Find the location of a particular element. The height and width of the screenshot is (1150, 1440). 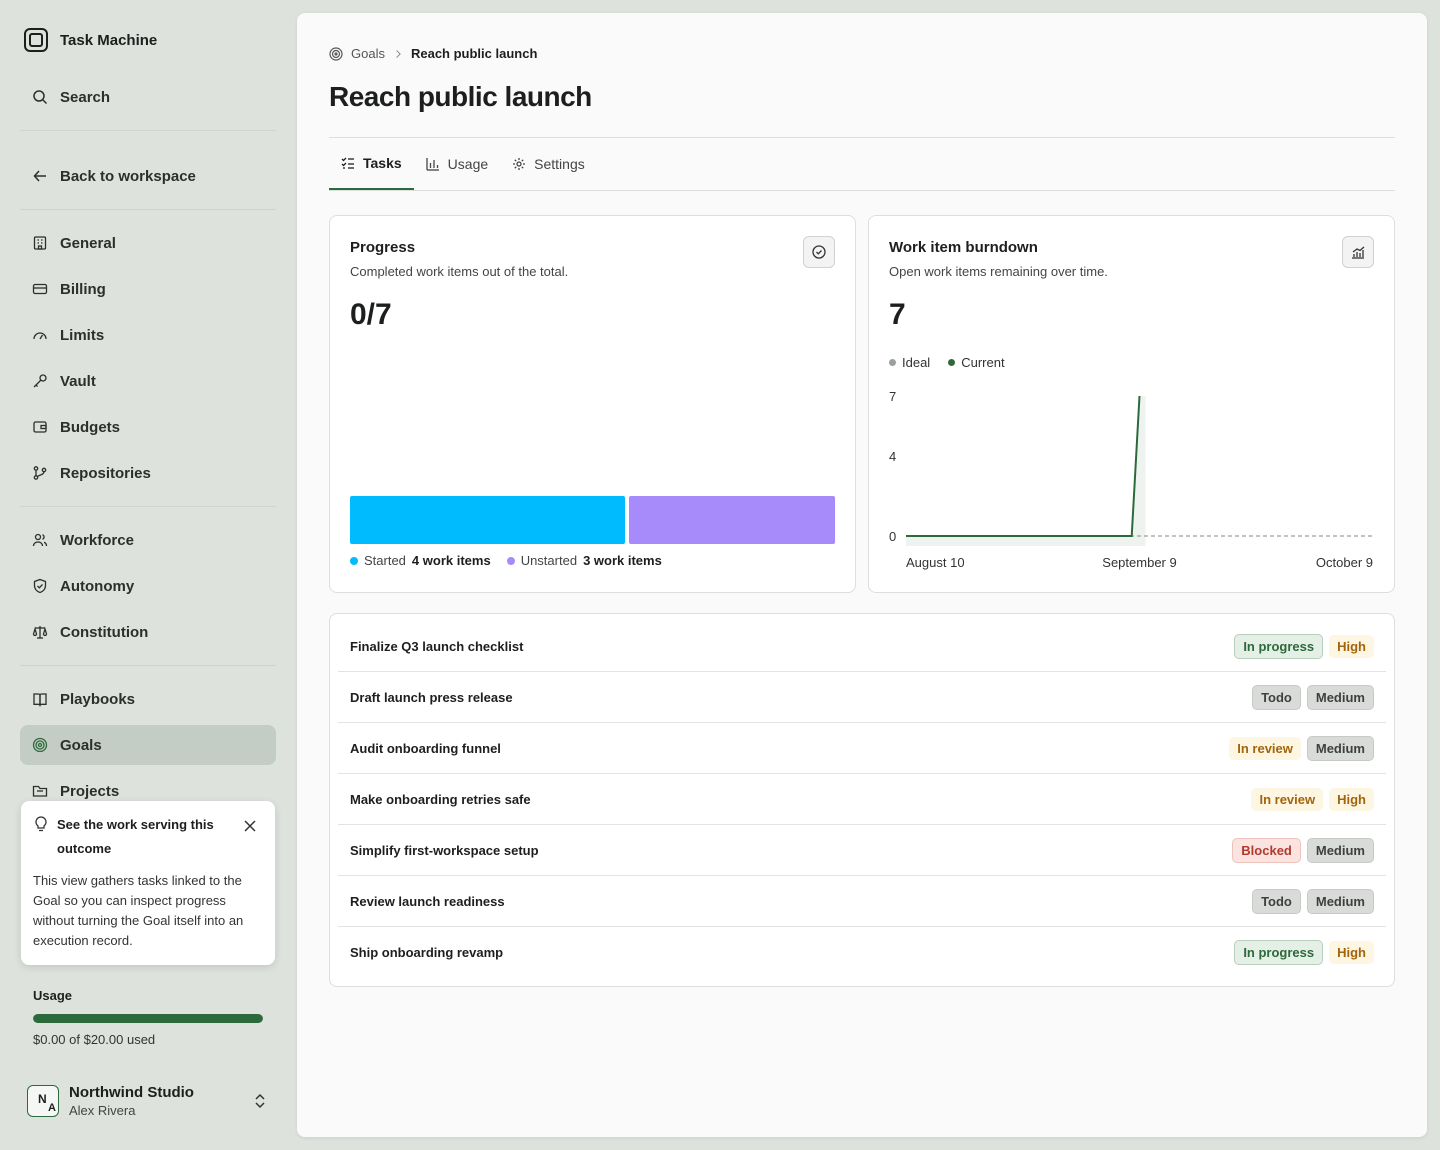

search-button: Search is located at coordinates (148, 97).